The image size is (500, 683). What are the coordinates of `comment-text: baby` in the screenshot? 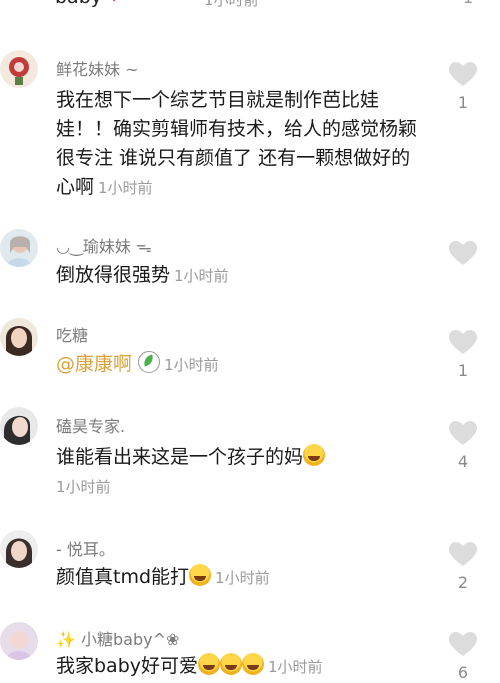 It's located at (78, 4).